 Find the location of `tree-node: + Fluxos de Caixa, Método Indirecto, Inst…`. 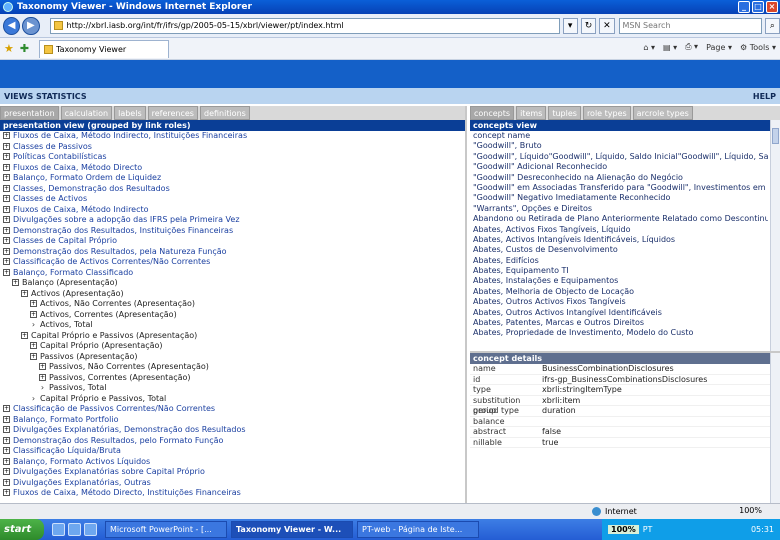

tree-node: + Fluxos de Caixa, Método Indirecto, Inst… is located at coordinates (232, 136).